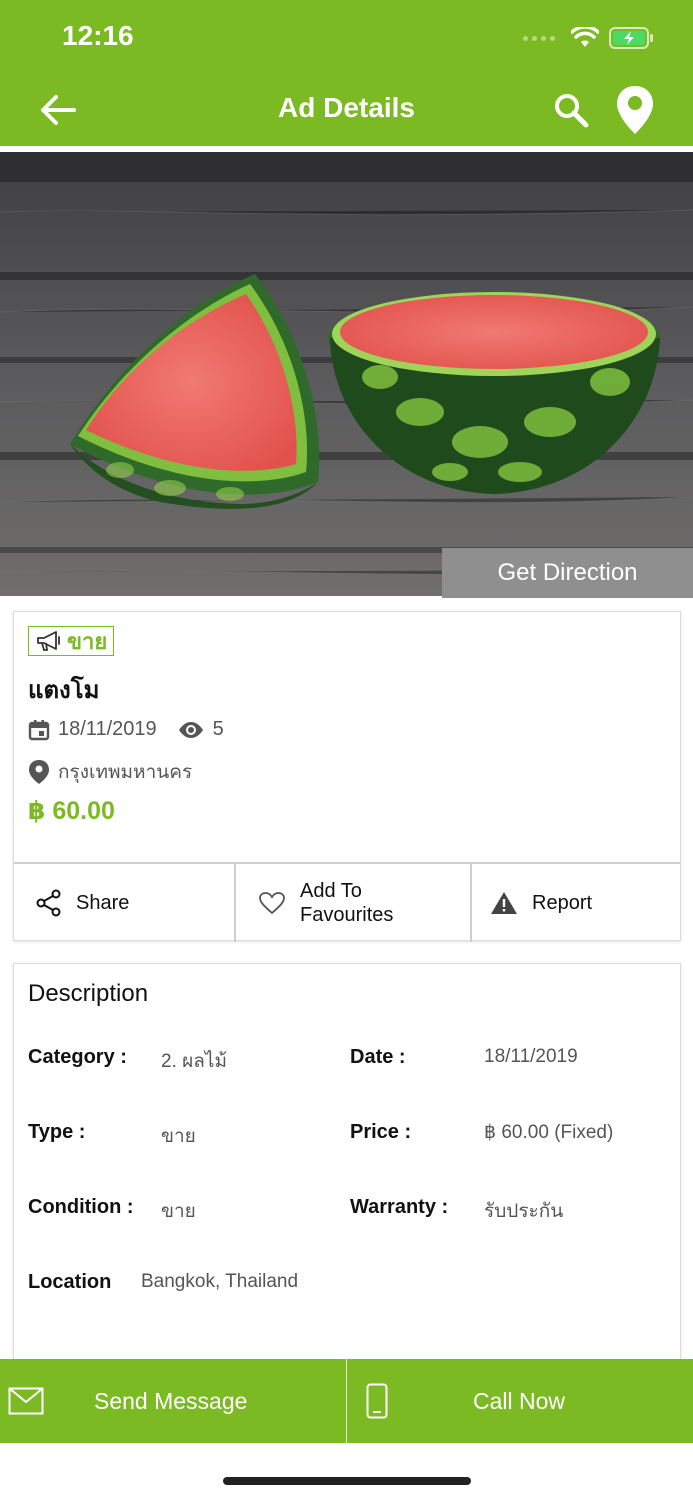 This screenshot has height=1500, width=693. I want to click on date-value: 18/11/2019, so click(531, 1056).